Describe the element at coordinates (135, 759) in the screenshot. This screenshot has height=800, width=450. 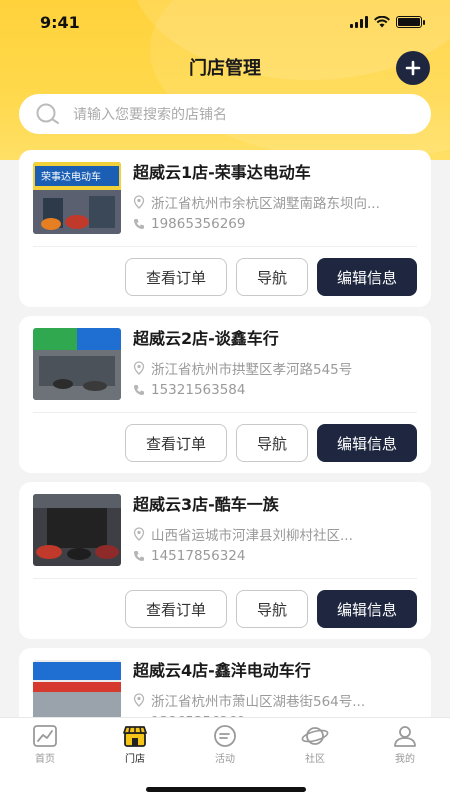
I see `tab-label: 门店` at that location.